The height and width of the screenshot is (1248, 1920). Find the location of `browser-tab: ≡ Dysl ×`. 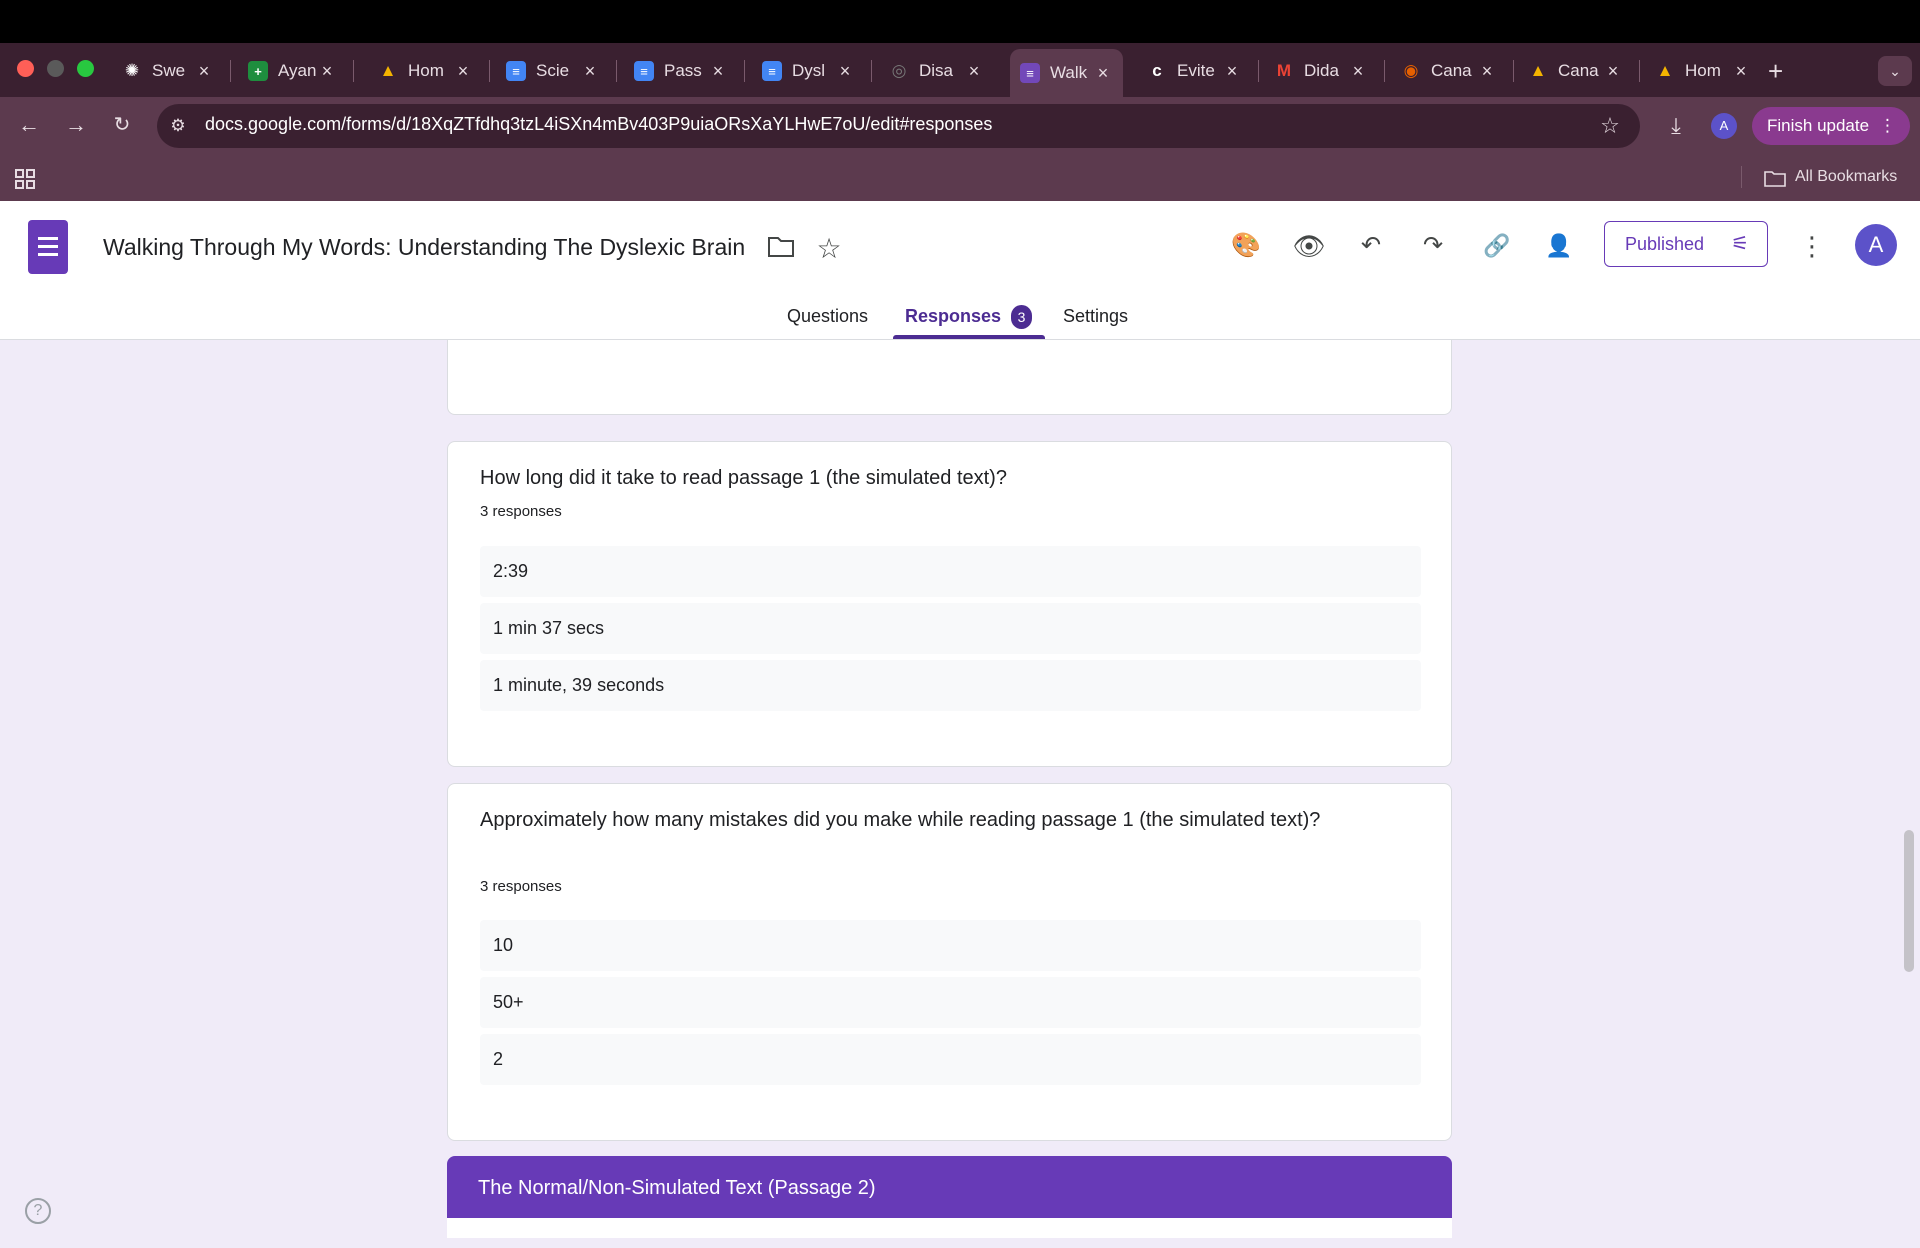

browser-tab: ≡ Dysl × is located at coordinates (808, 71).